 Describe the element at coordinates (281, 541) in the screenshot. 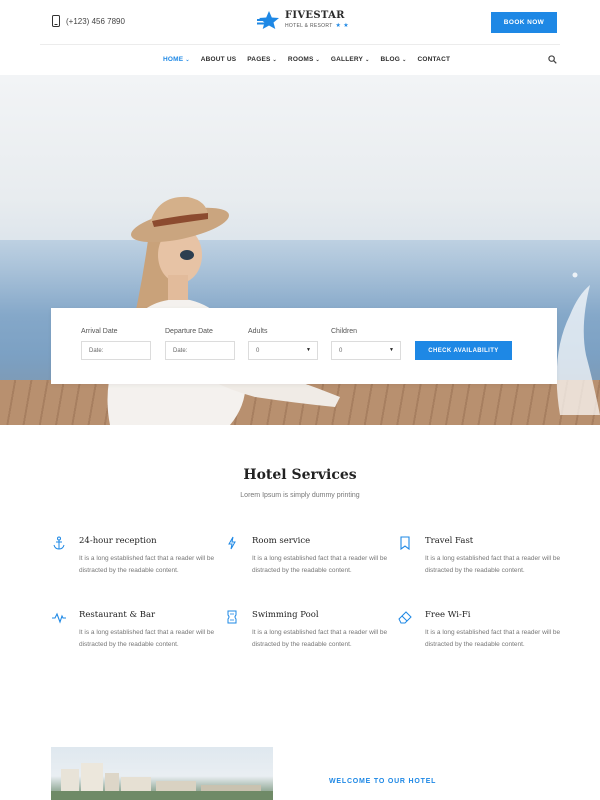

I see `service-title: Room service` at that location.